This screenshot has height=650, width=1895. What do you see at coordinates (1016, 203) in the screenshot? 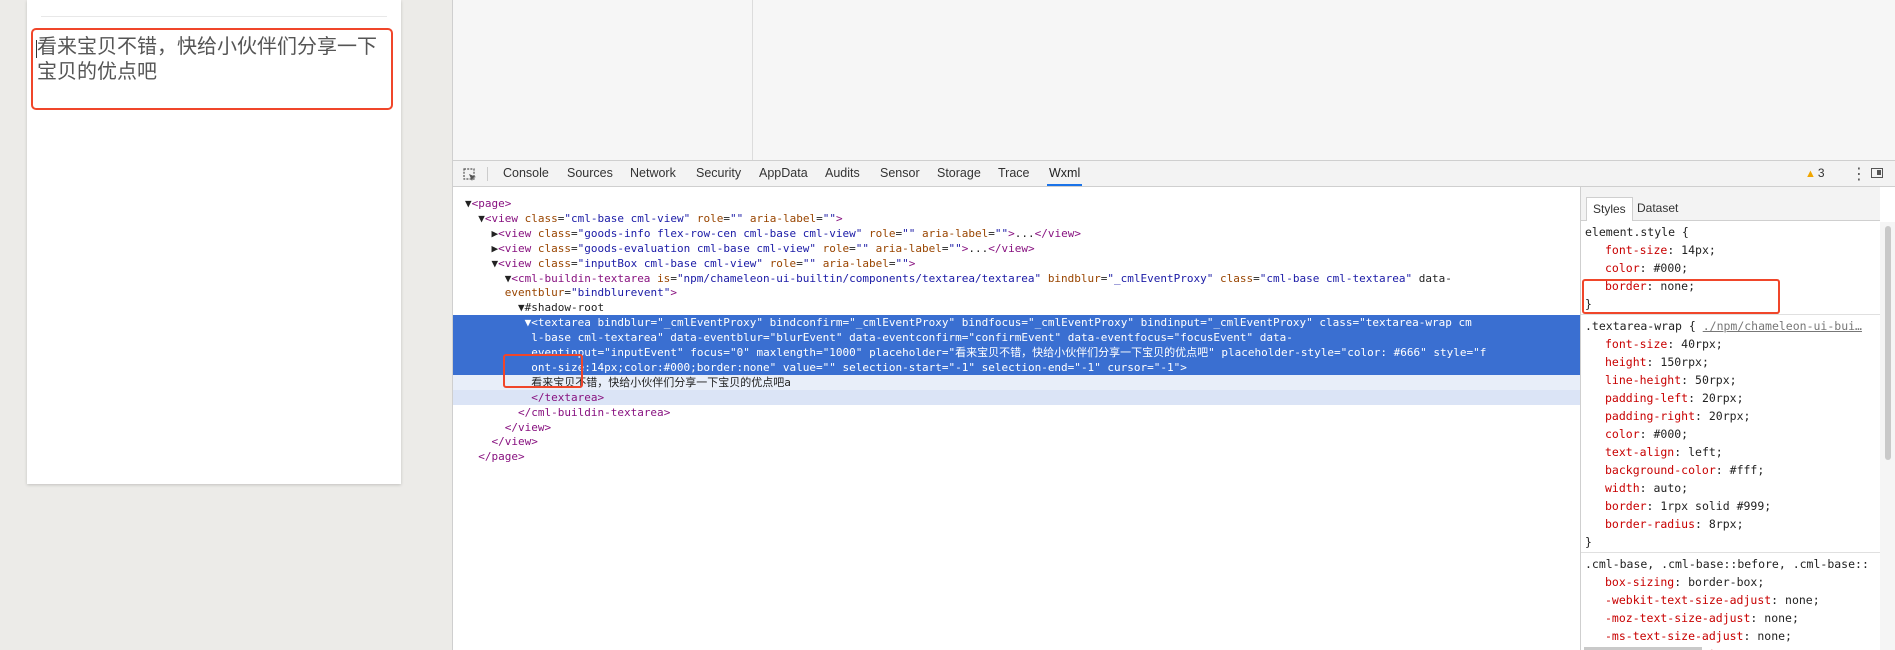
I see `tree-node-line: ▼<page>` at bounding box center [1016, 203].